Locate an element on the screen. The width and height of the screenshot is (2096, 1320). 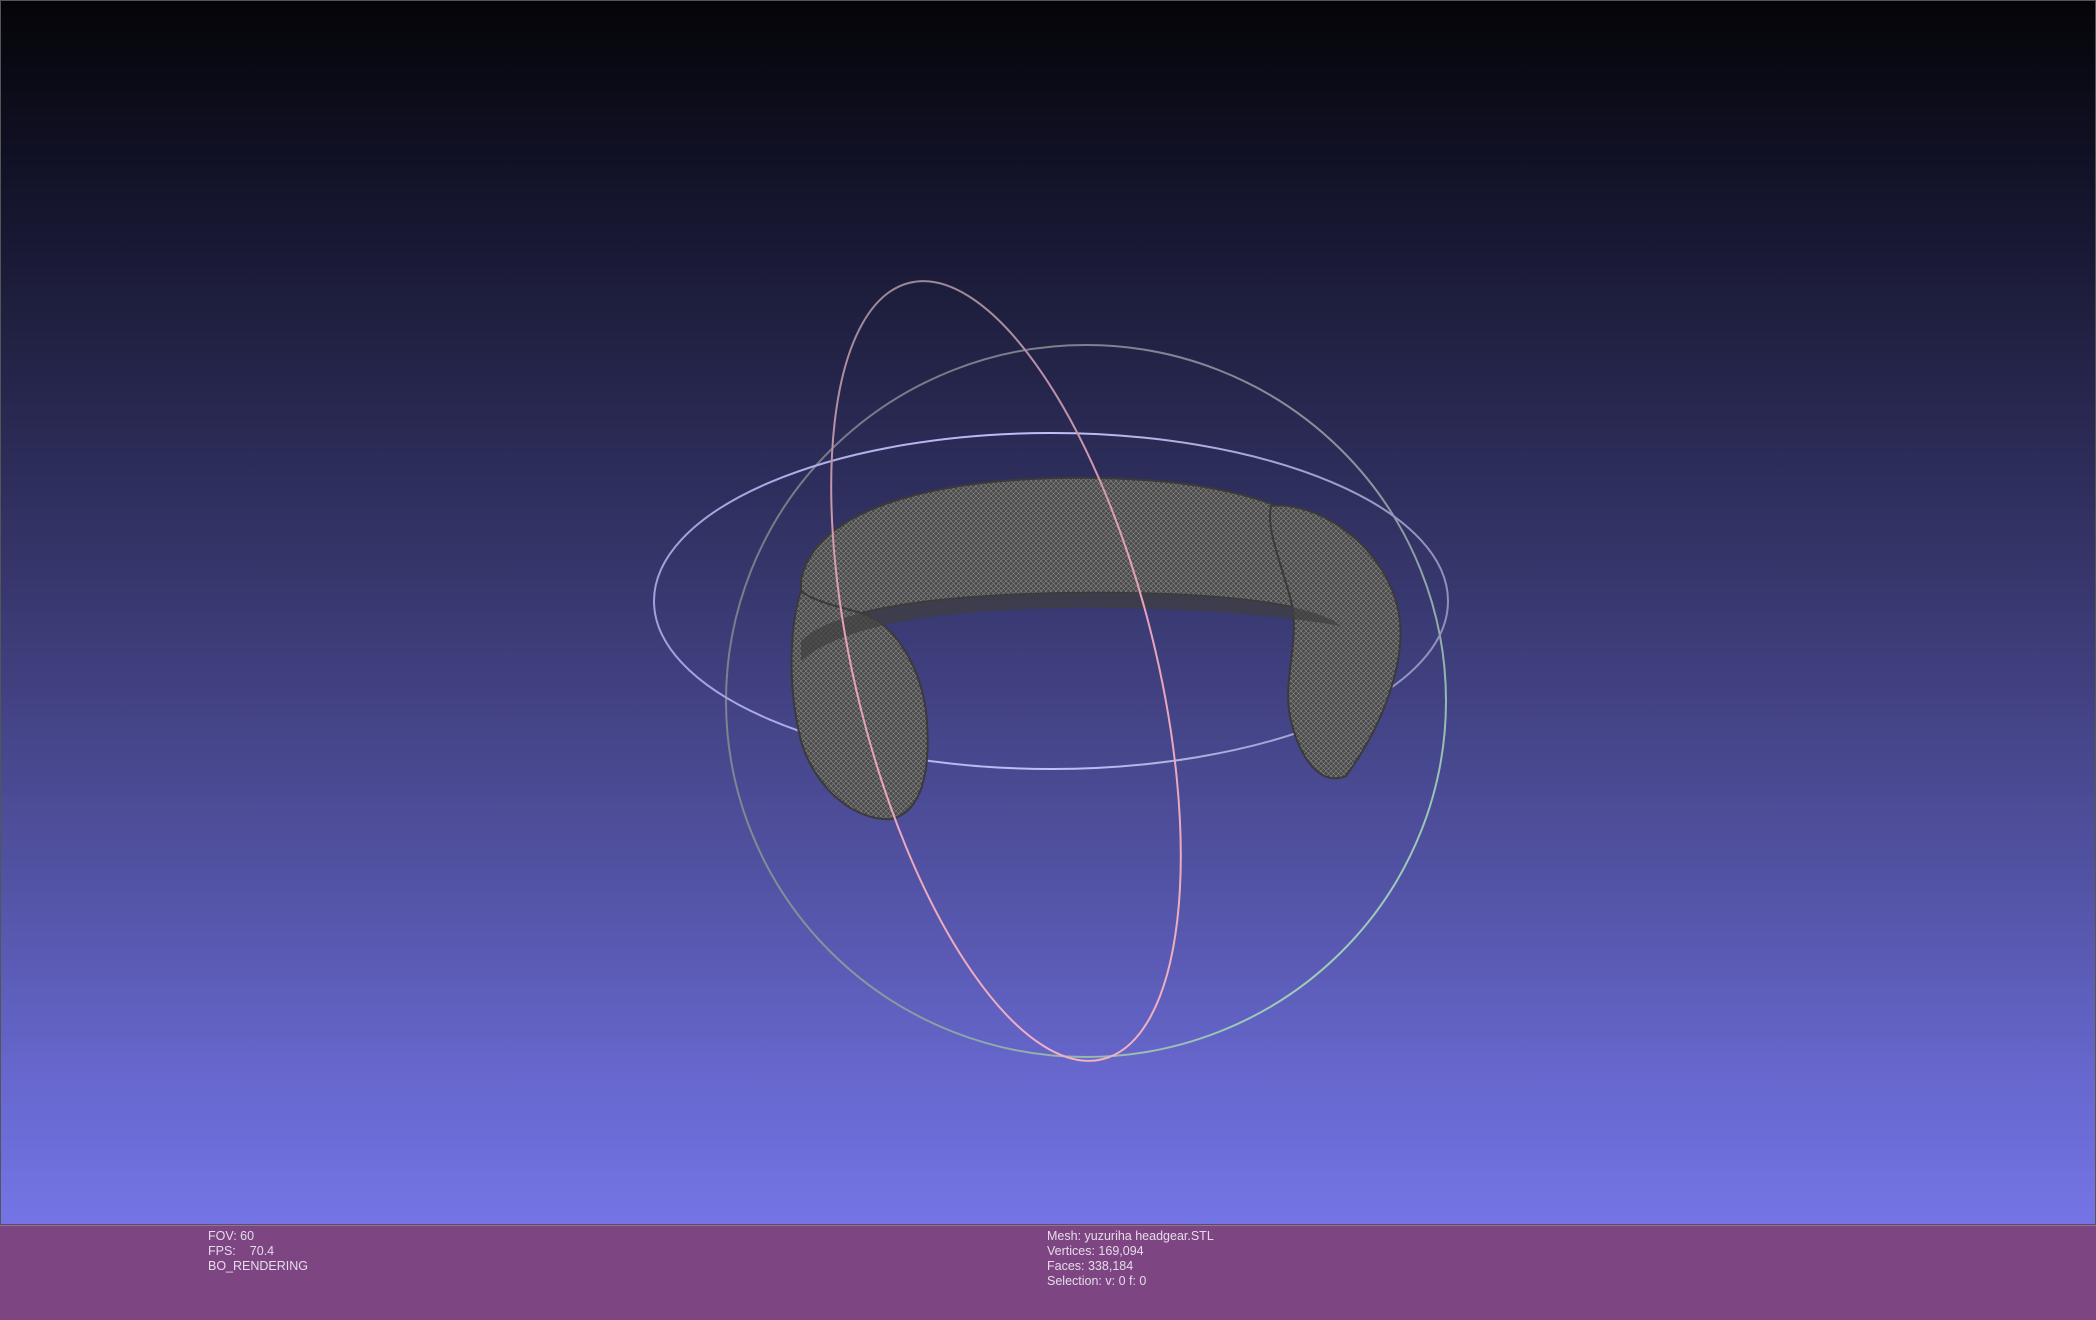
fps-readout: FPS: 70.4 is located at coordinates (258, 1251).